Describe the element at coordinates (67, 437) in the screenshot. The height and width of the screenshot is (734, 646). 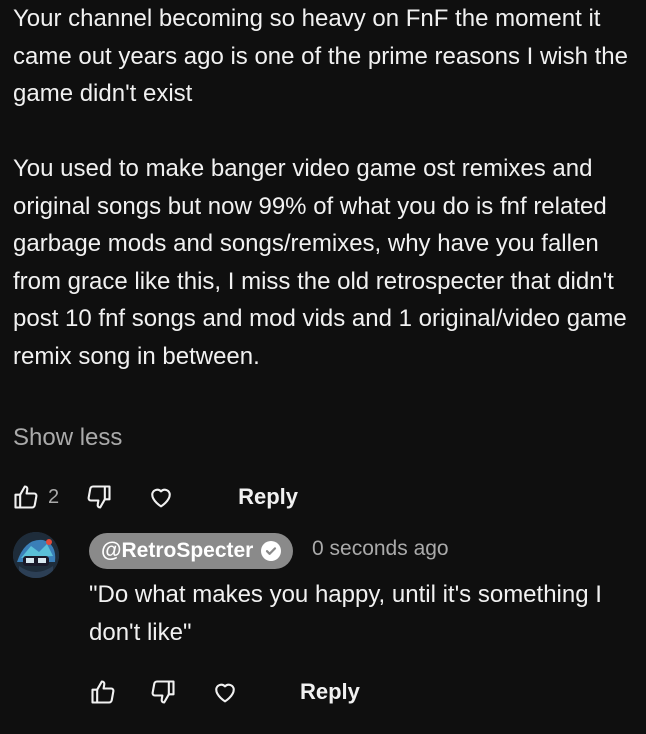
I see `show-less-button: Show less` at that location.